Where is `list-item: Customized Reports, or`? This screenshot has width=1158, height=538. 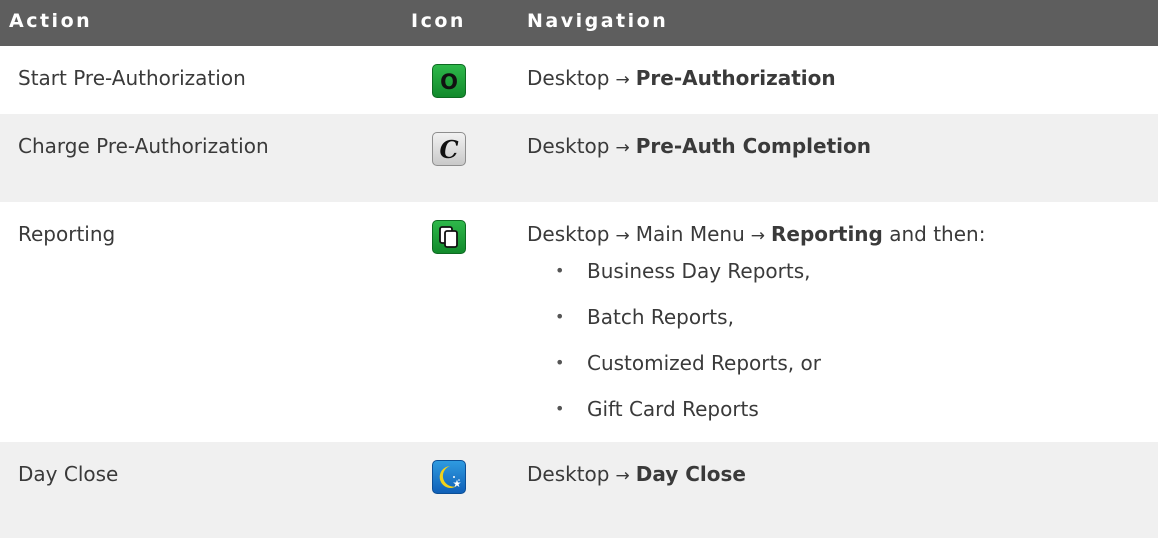 list-item: Customized Reports, or is located at coordinates (688, 374).